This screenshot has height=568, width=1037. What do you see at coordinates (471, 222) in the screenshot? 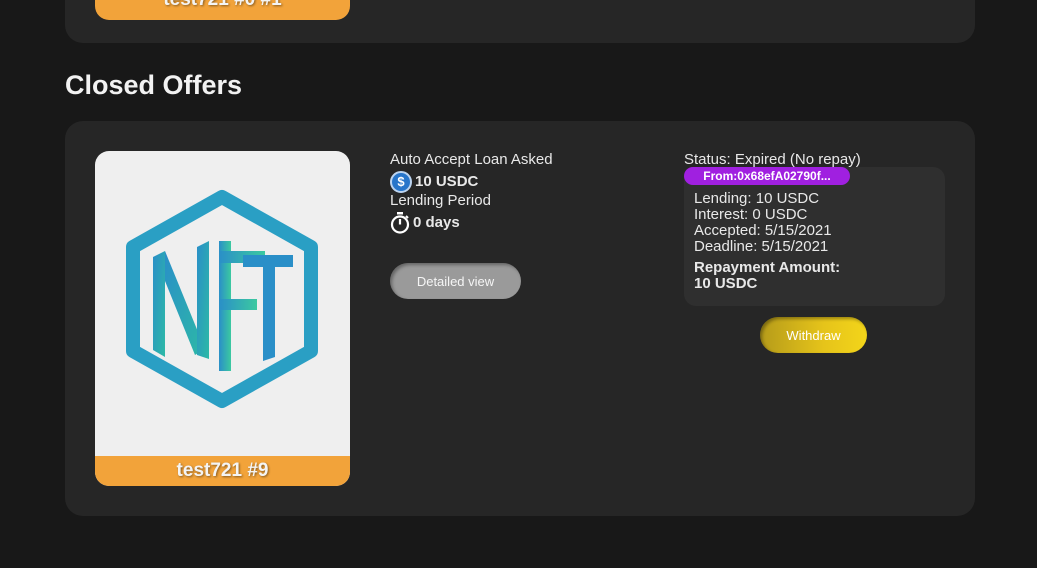
I see `lending-period: 0 days` at bounding box center [471, 222].